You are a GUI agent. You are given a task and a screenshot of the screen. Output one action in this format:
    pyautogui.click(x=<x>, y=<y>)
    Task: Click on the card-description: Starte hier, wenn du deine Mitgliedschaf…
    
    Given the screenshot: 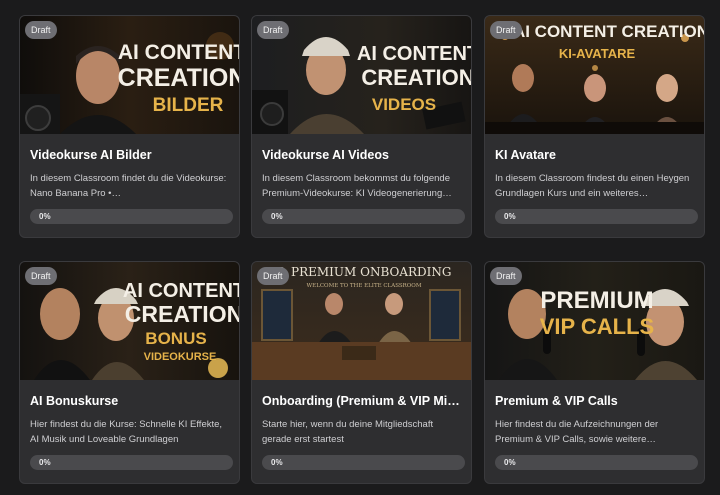 What is the action you would take?
    pyautogui.click(x=348, y=432)
    